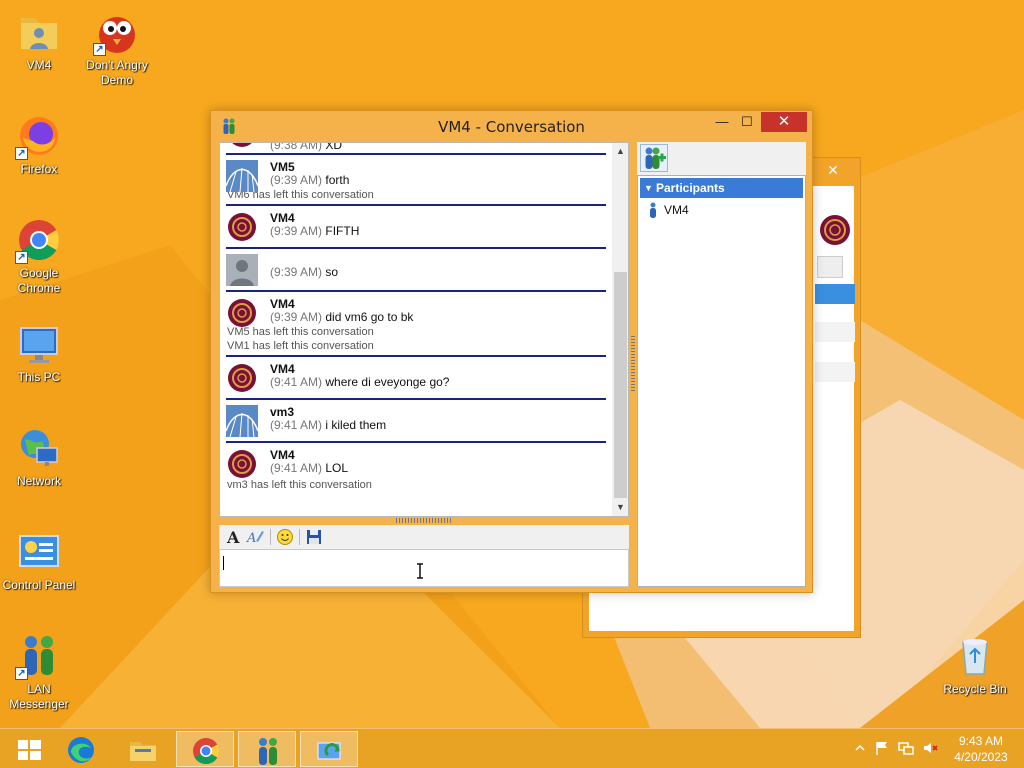 The image size is (1024, 768). Describe the element at coordinates (721, 158) in the screenshot. I see `participants-toolbar` at that location.